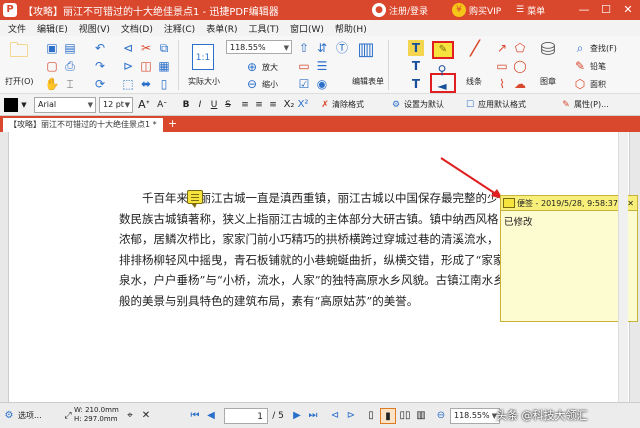 This screenshot has height=428, width=640. I want to click on zoom-in-icon: ⊕, so click(252, 67).